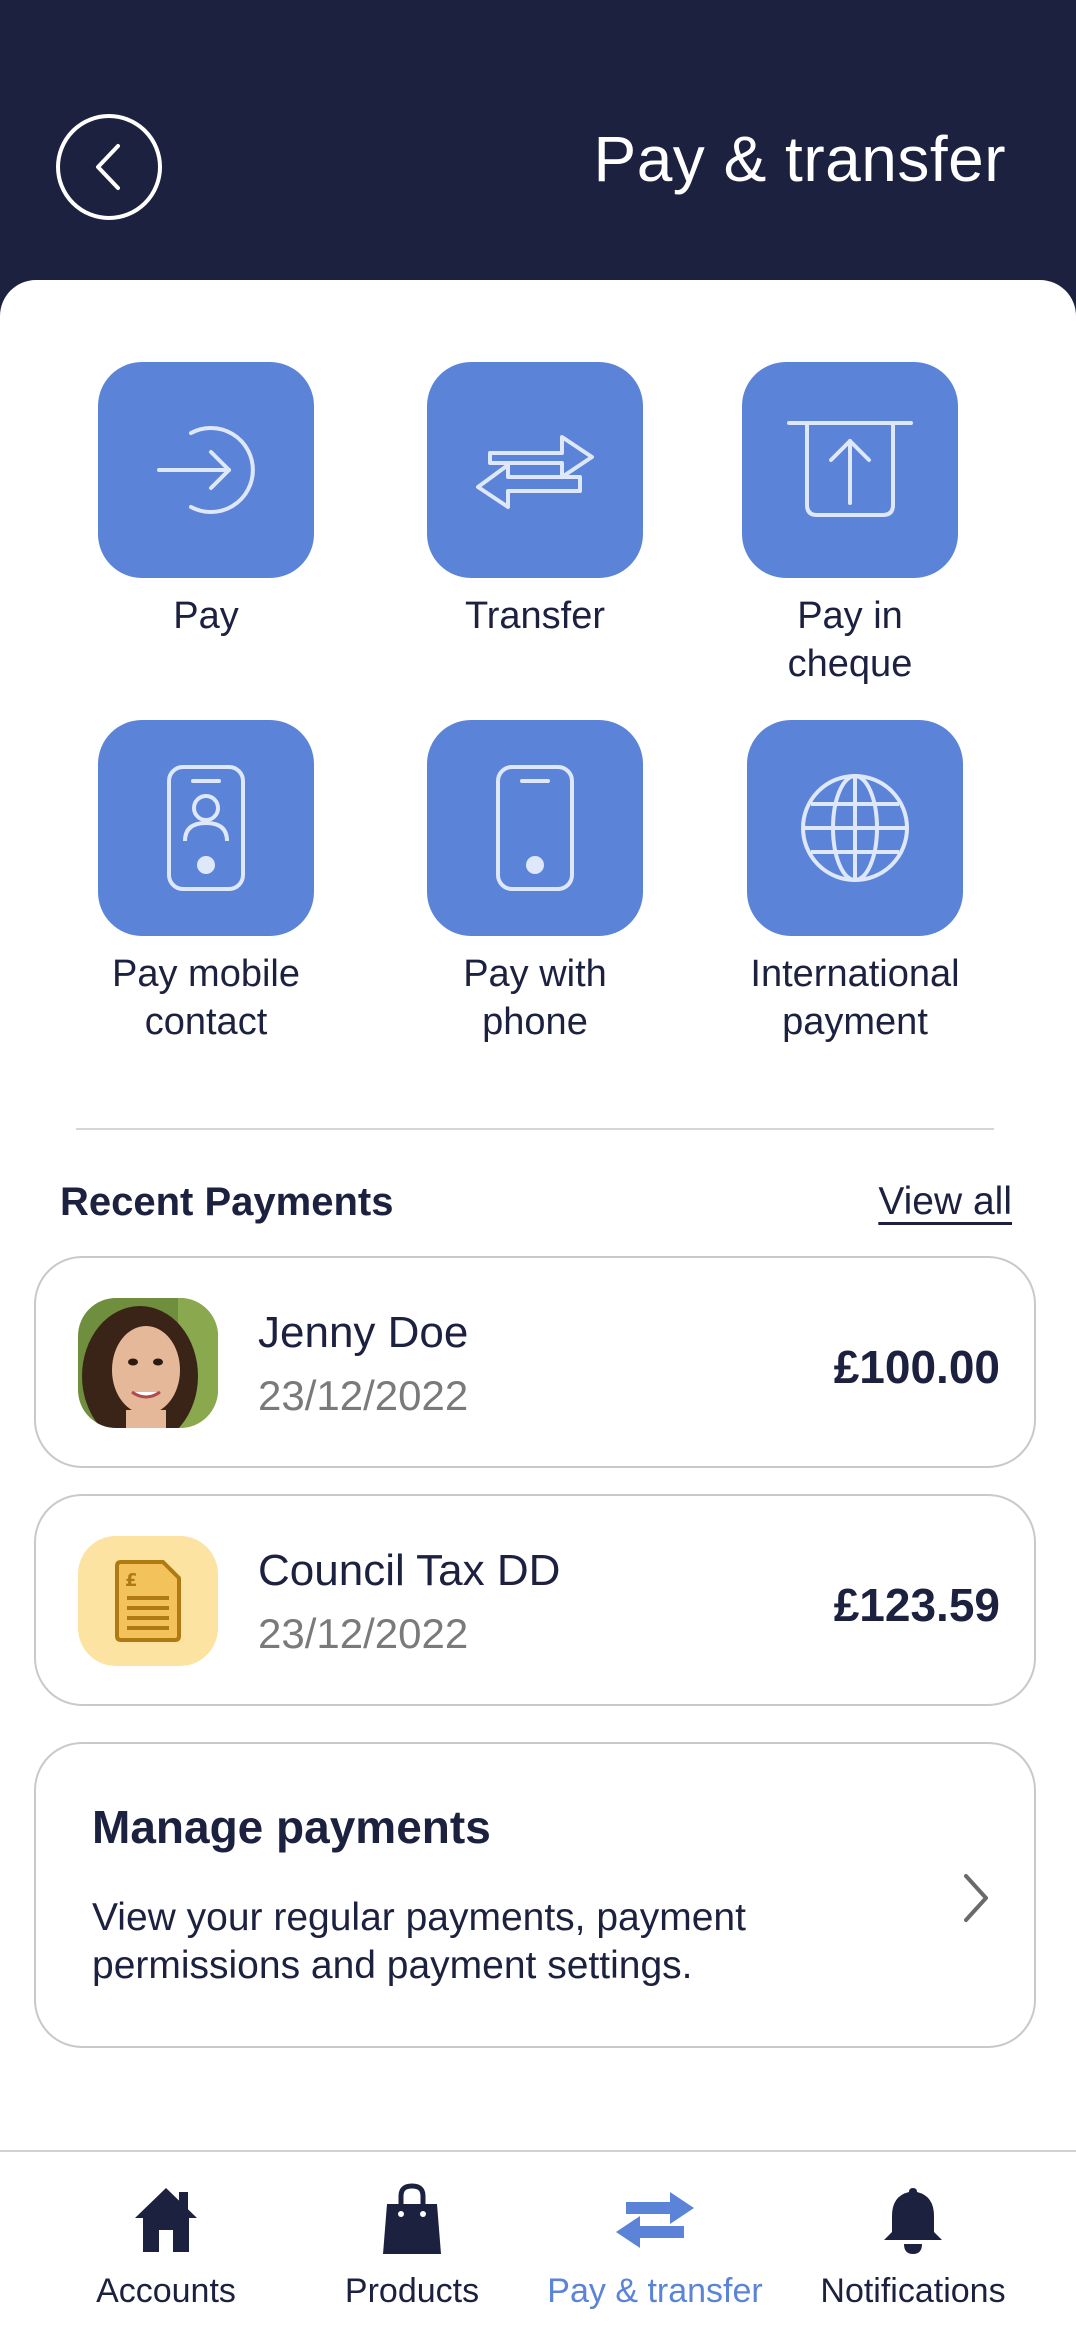 The image size is (1076, 2339). What do you see at coordinates (148, 1601) in the screenshot?
I see `bill-document-icon: £` at bounding box center [148, 1601].